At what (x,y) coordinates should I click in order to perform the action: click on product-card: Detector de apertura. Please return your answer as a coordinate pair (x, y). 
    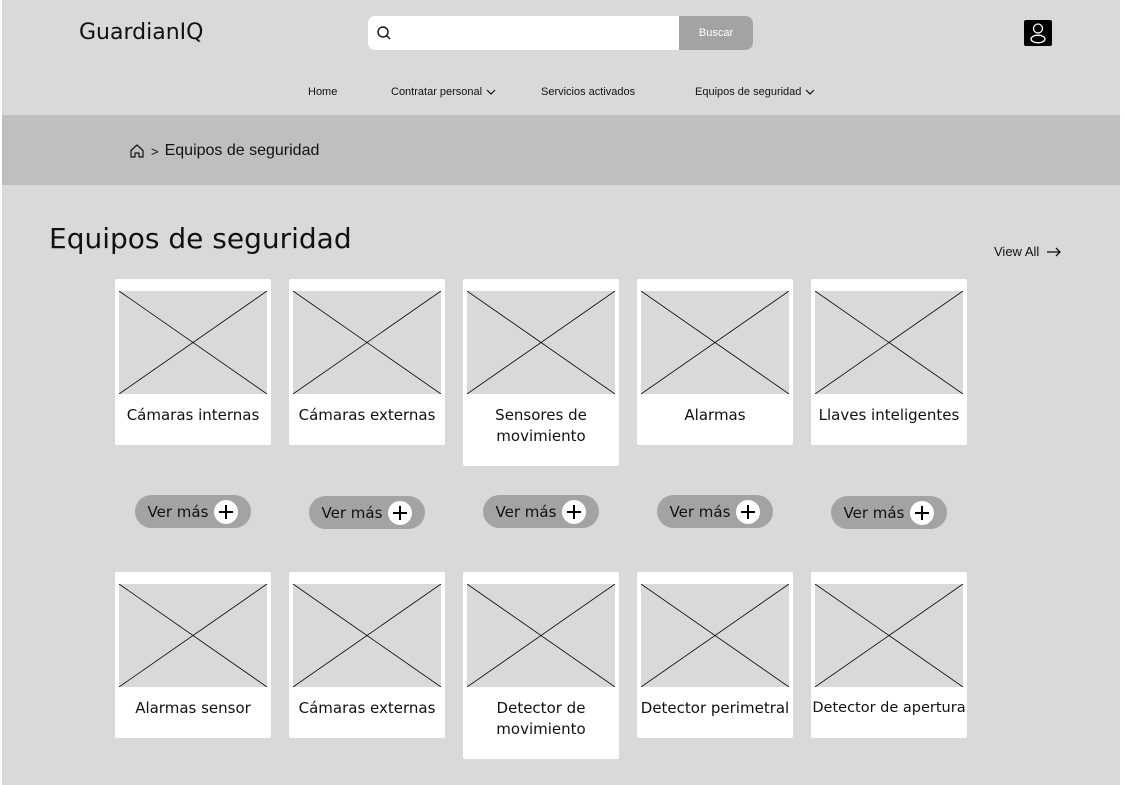
    Looking at the image, I should click on (889, 655).